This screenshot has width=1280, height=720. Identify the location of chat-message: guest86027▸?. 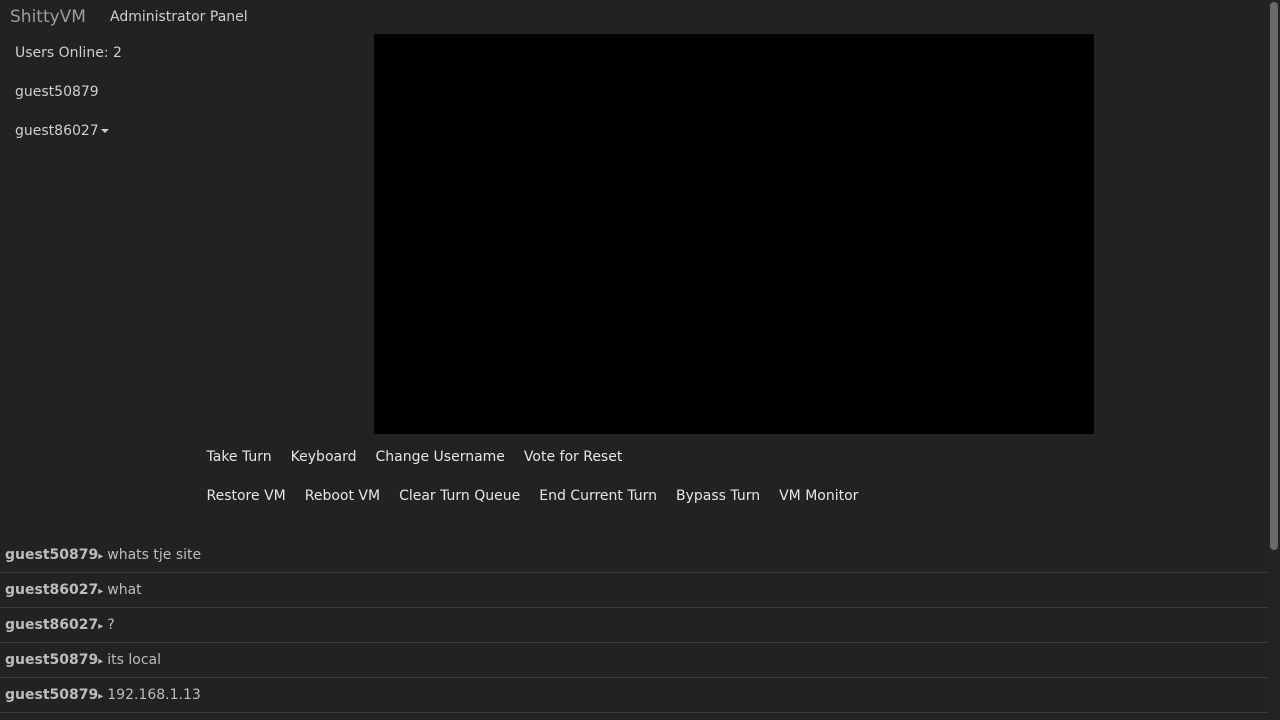
(634, 625).